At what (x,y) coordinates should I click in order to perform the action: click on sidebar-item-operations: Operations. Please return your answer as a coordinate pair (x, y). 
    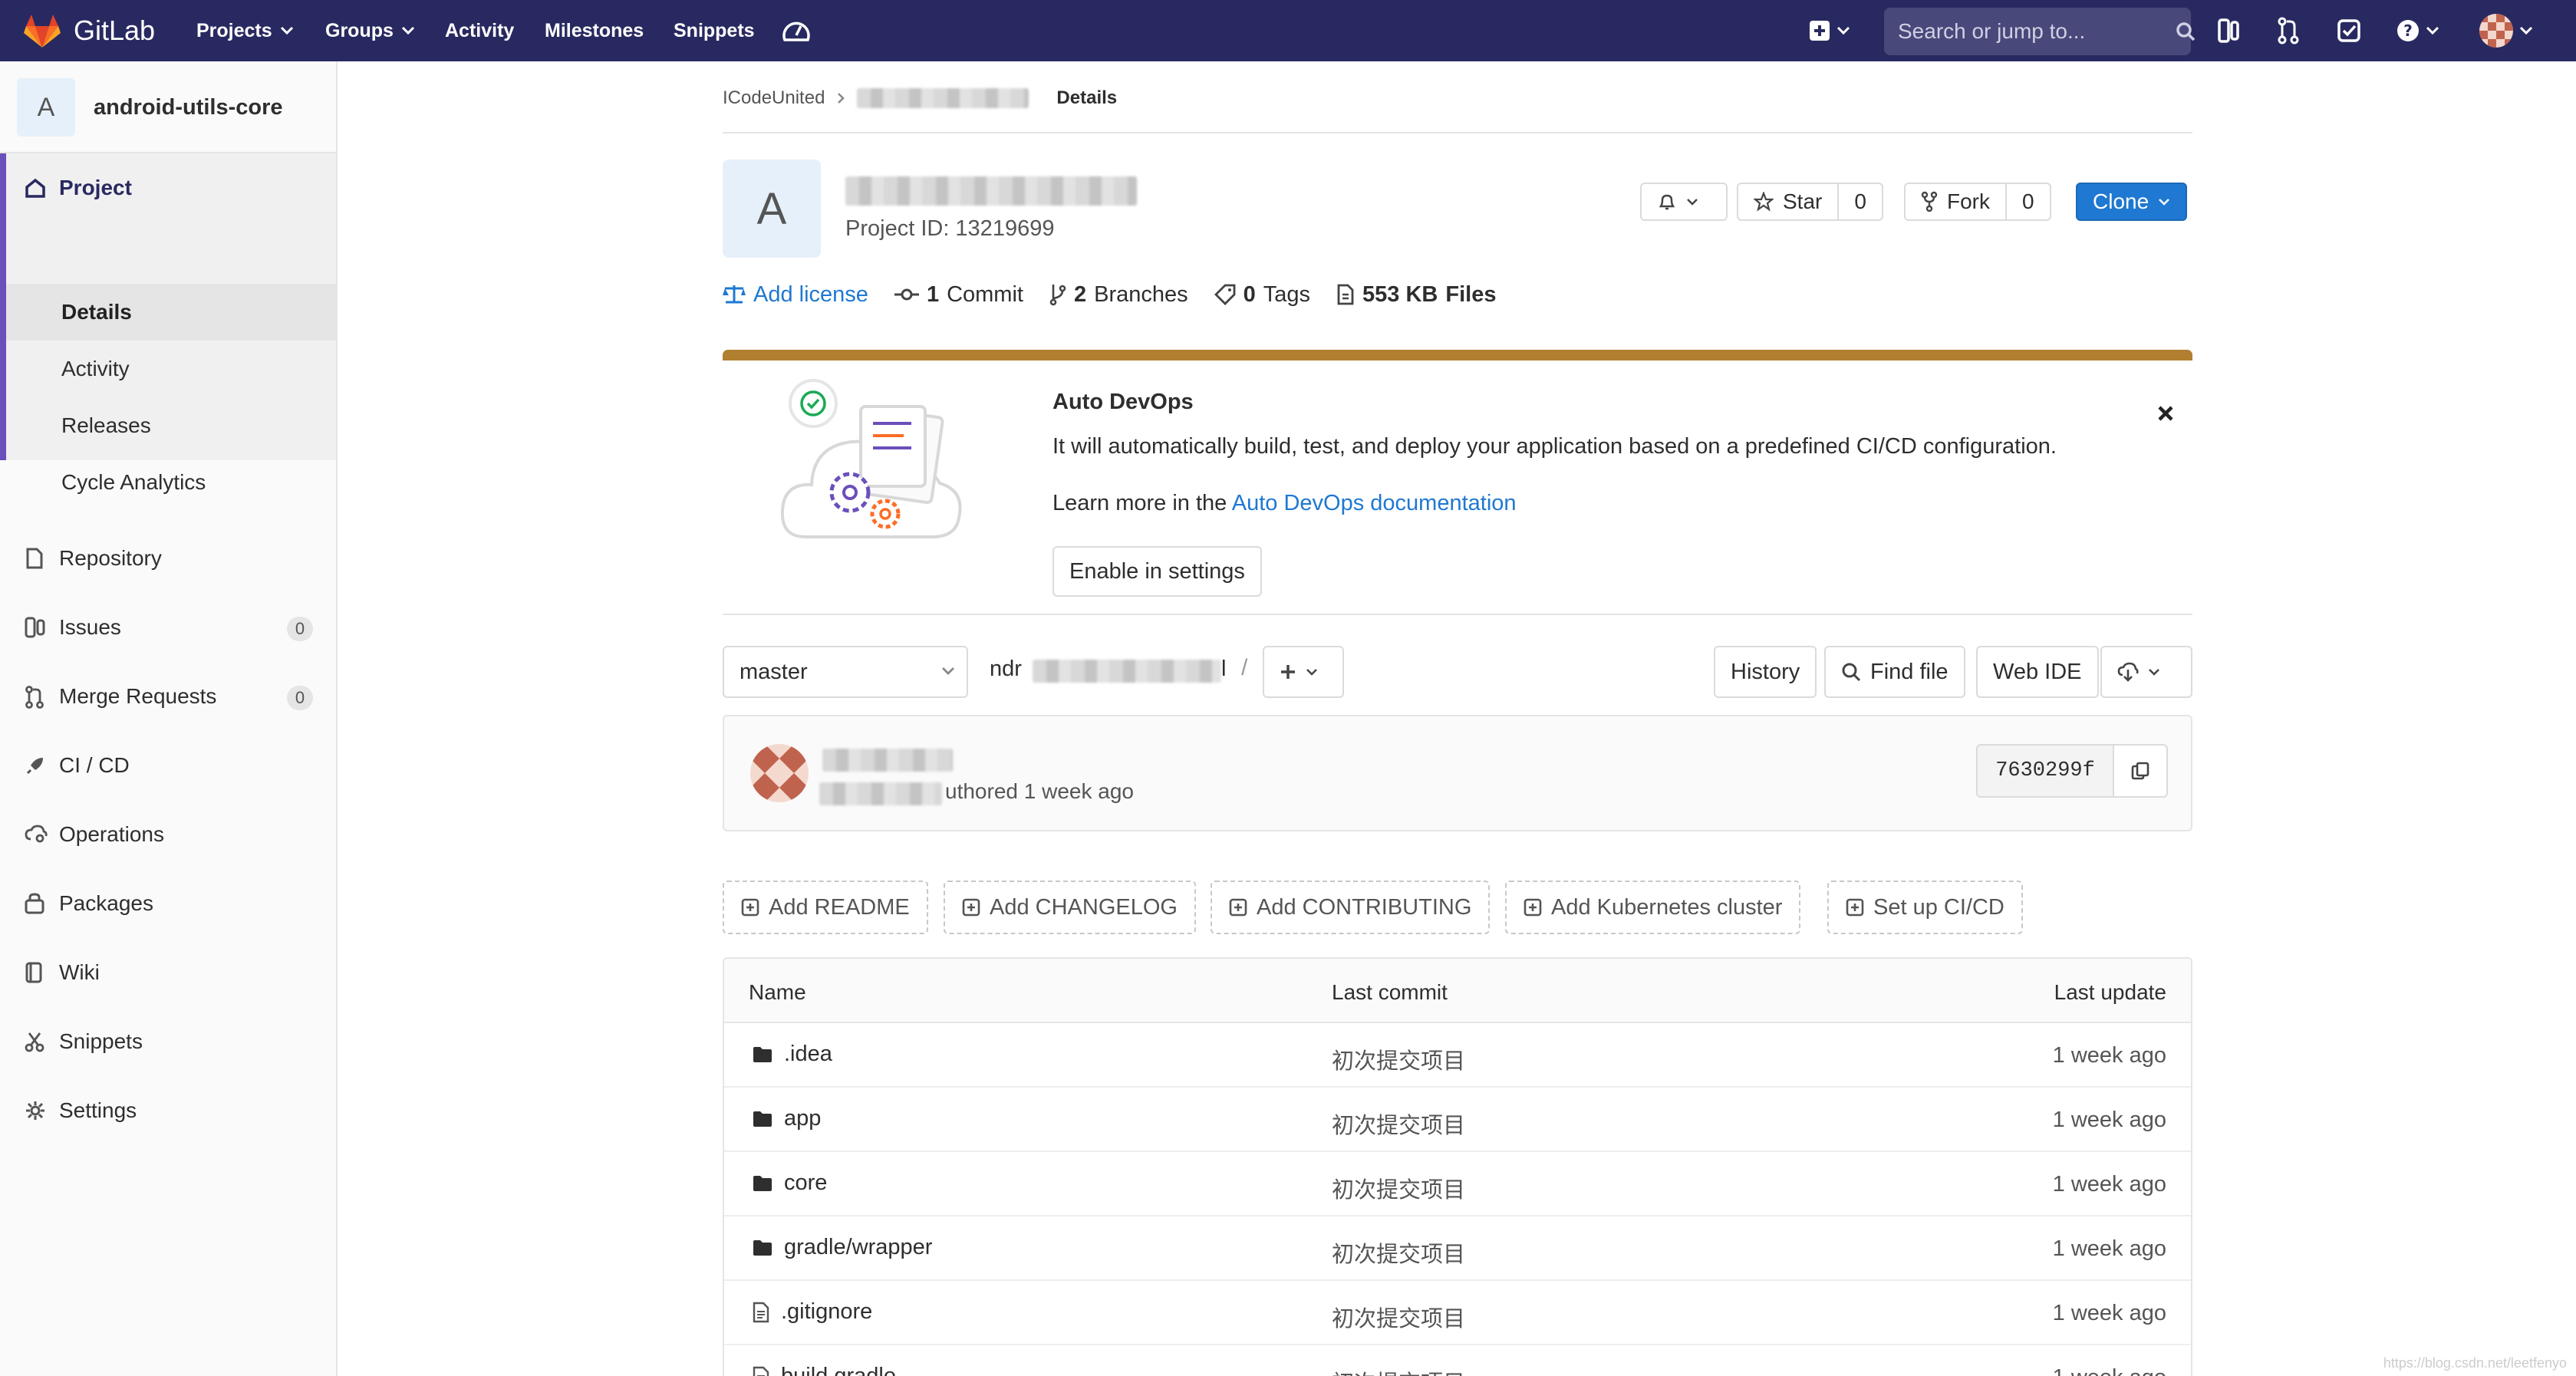
    Looking at the image, I should click on (168, 834).